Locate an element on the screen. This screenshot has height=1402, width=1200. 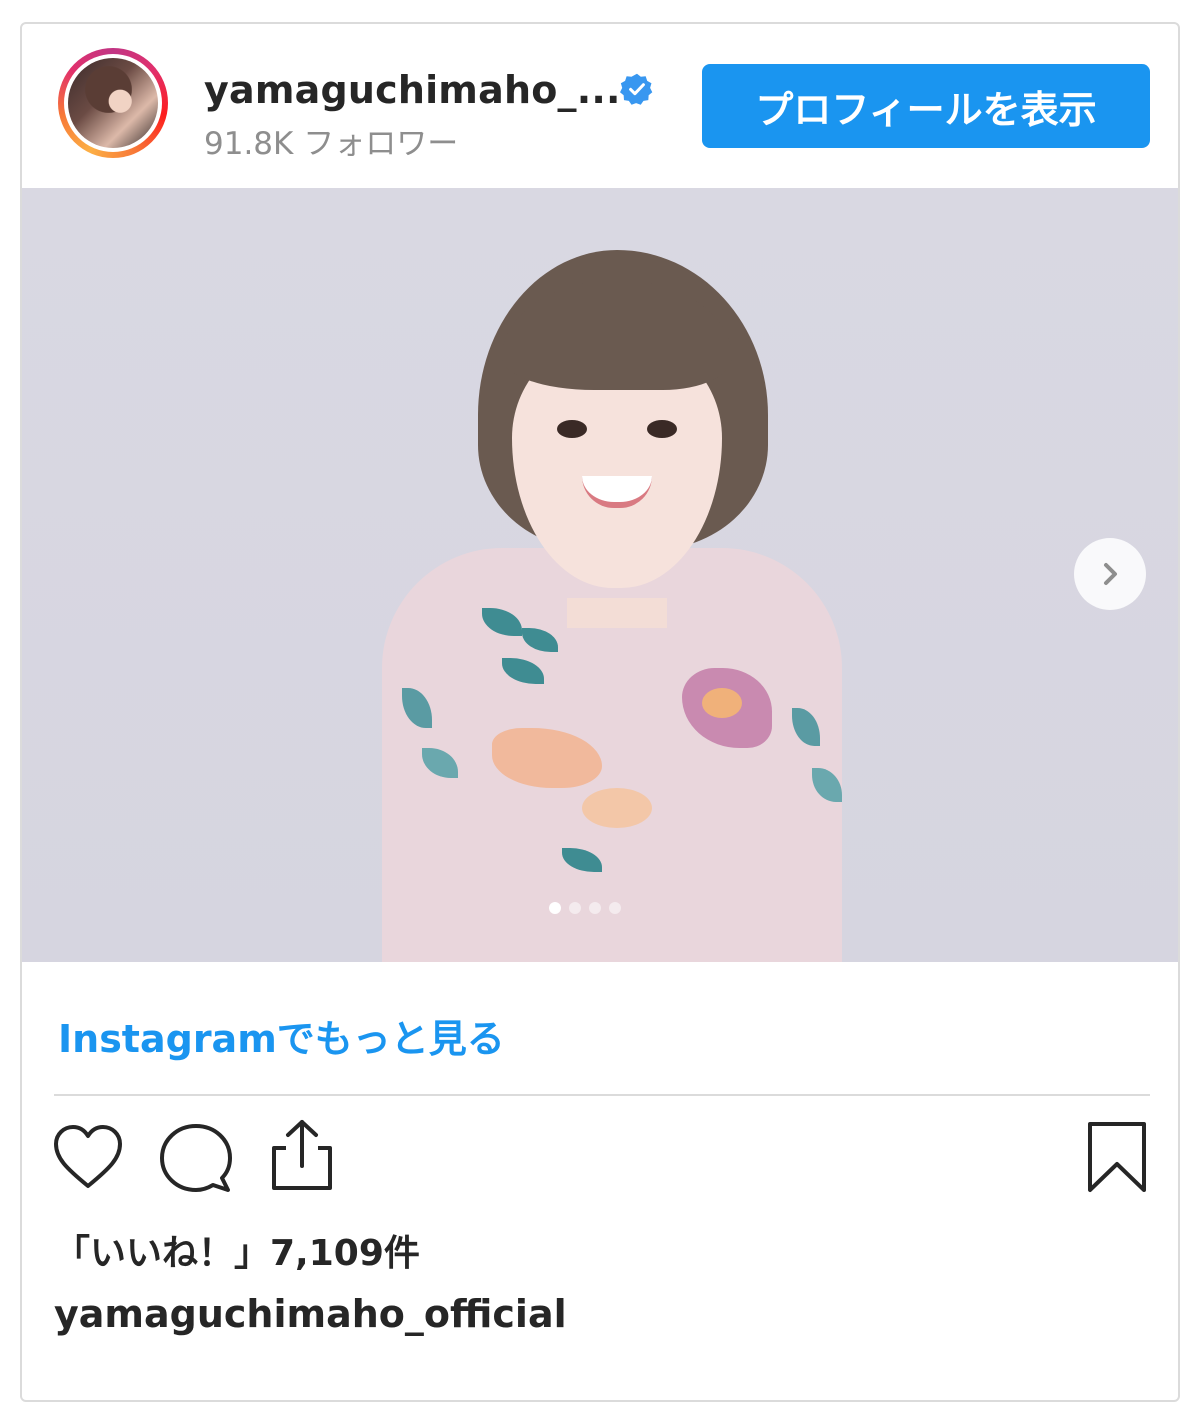
carousel-indicator is located at coordinates (585, 908).